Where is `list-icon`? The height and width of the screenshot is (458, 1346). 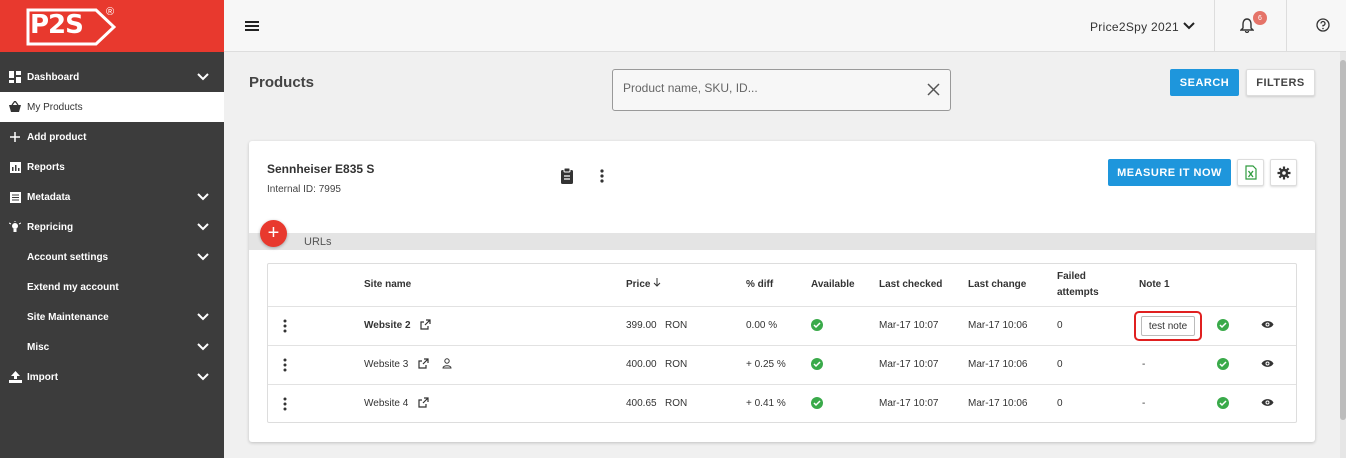 list-icon is located at coordinates (15, 197).